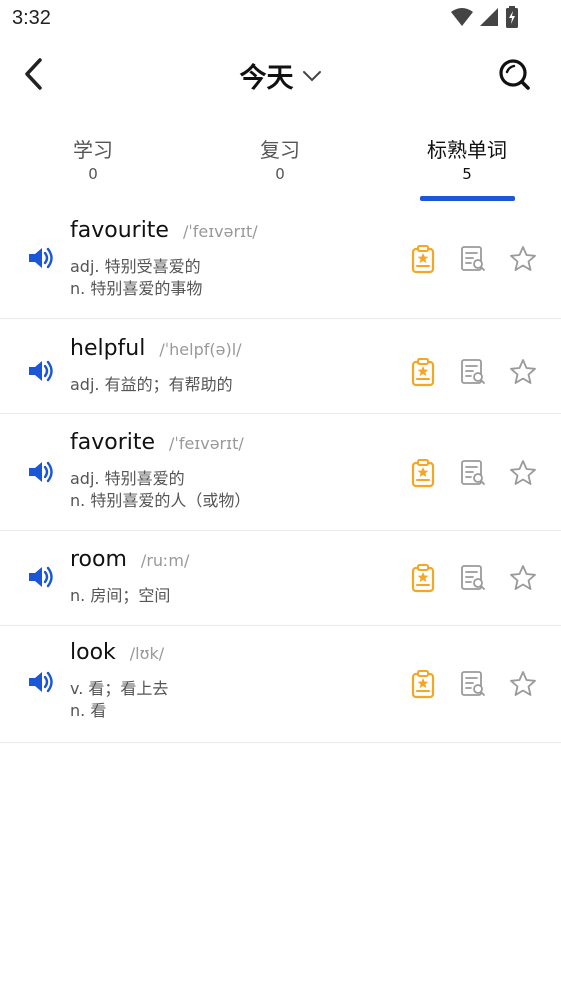 The height and width of the screenshot is (999, 561). I want to click on tab-label: 复习, so click(280, 150).